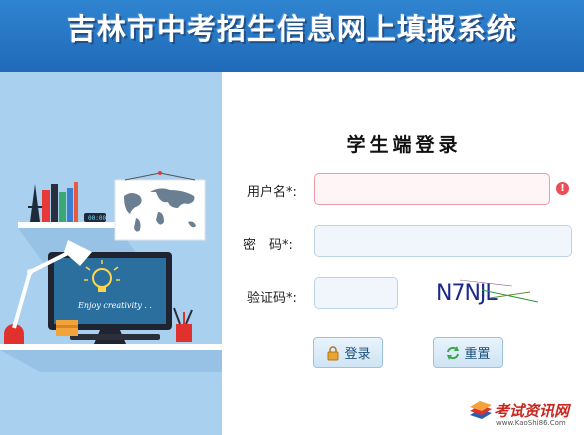  What do you see at coordinates (272, 192) in the screenshot?
I see `username-label: 用户名*:` at bounding box center [272, 192].